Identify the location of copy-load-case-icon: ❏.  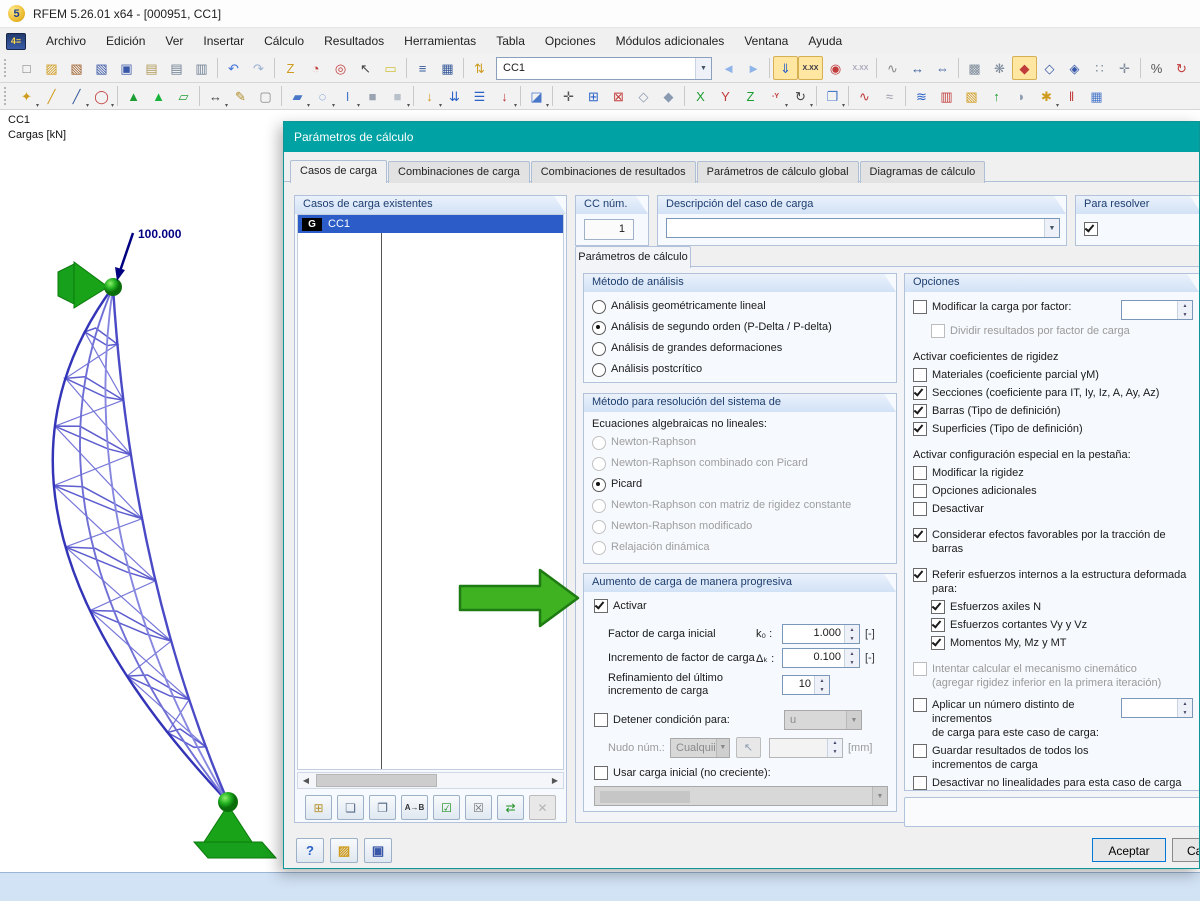
(350, 807).